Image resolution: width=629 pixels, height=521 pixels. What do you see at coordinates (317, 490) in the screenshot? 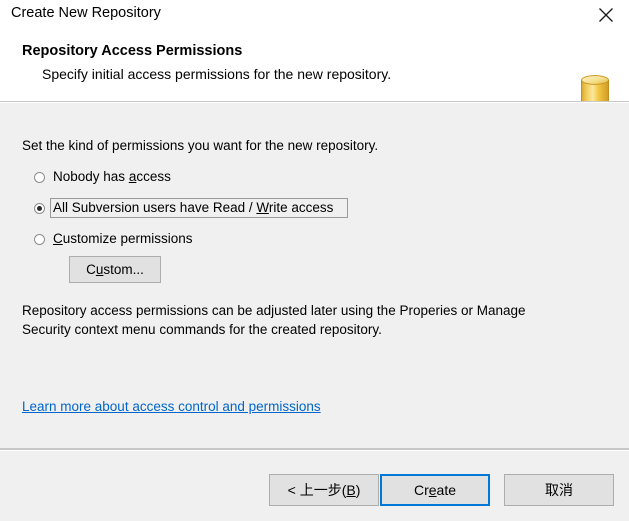
I see `label-text-pre: < 上一步(` at bounding box center [317, 490].